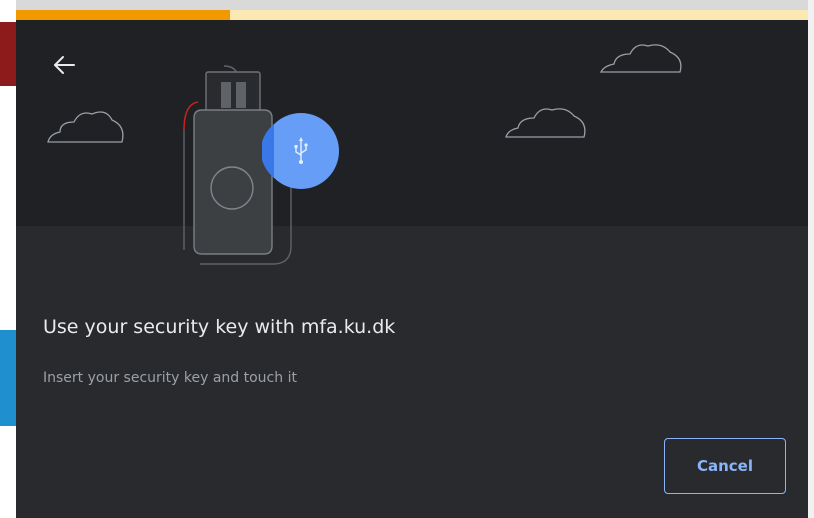  What do you see at coordinates (170, 378) in the screenshot?
I see `dialog-description: Insert your security key and touch it` at bounding box center [170, 378].